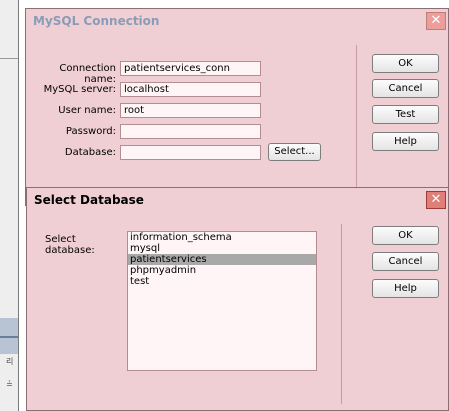  What do you see at coordinates (405, 114) in the screenshot?
I see `test-button: Test` at bounding box center [405, 114].